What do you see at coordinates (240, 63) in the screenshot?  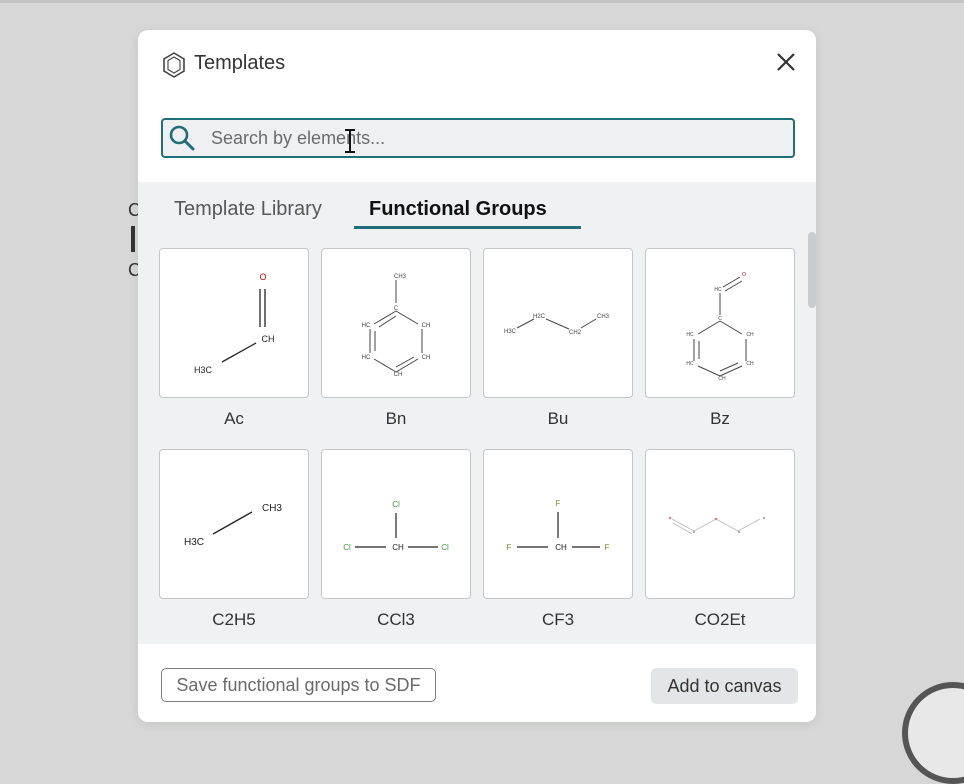 I see `dialog-title: Templates` at bounding box center [240, 63].